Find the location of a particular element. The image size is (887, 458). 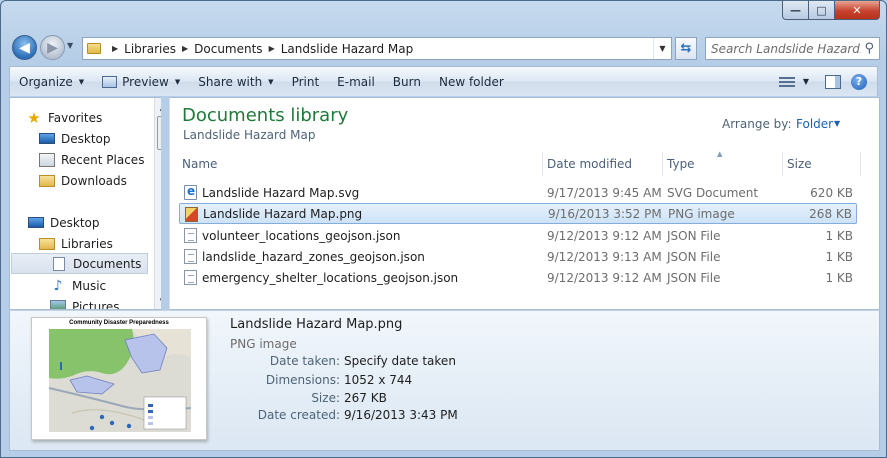

share-with-label: Share with is located at coordinates (230, 81).